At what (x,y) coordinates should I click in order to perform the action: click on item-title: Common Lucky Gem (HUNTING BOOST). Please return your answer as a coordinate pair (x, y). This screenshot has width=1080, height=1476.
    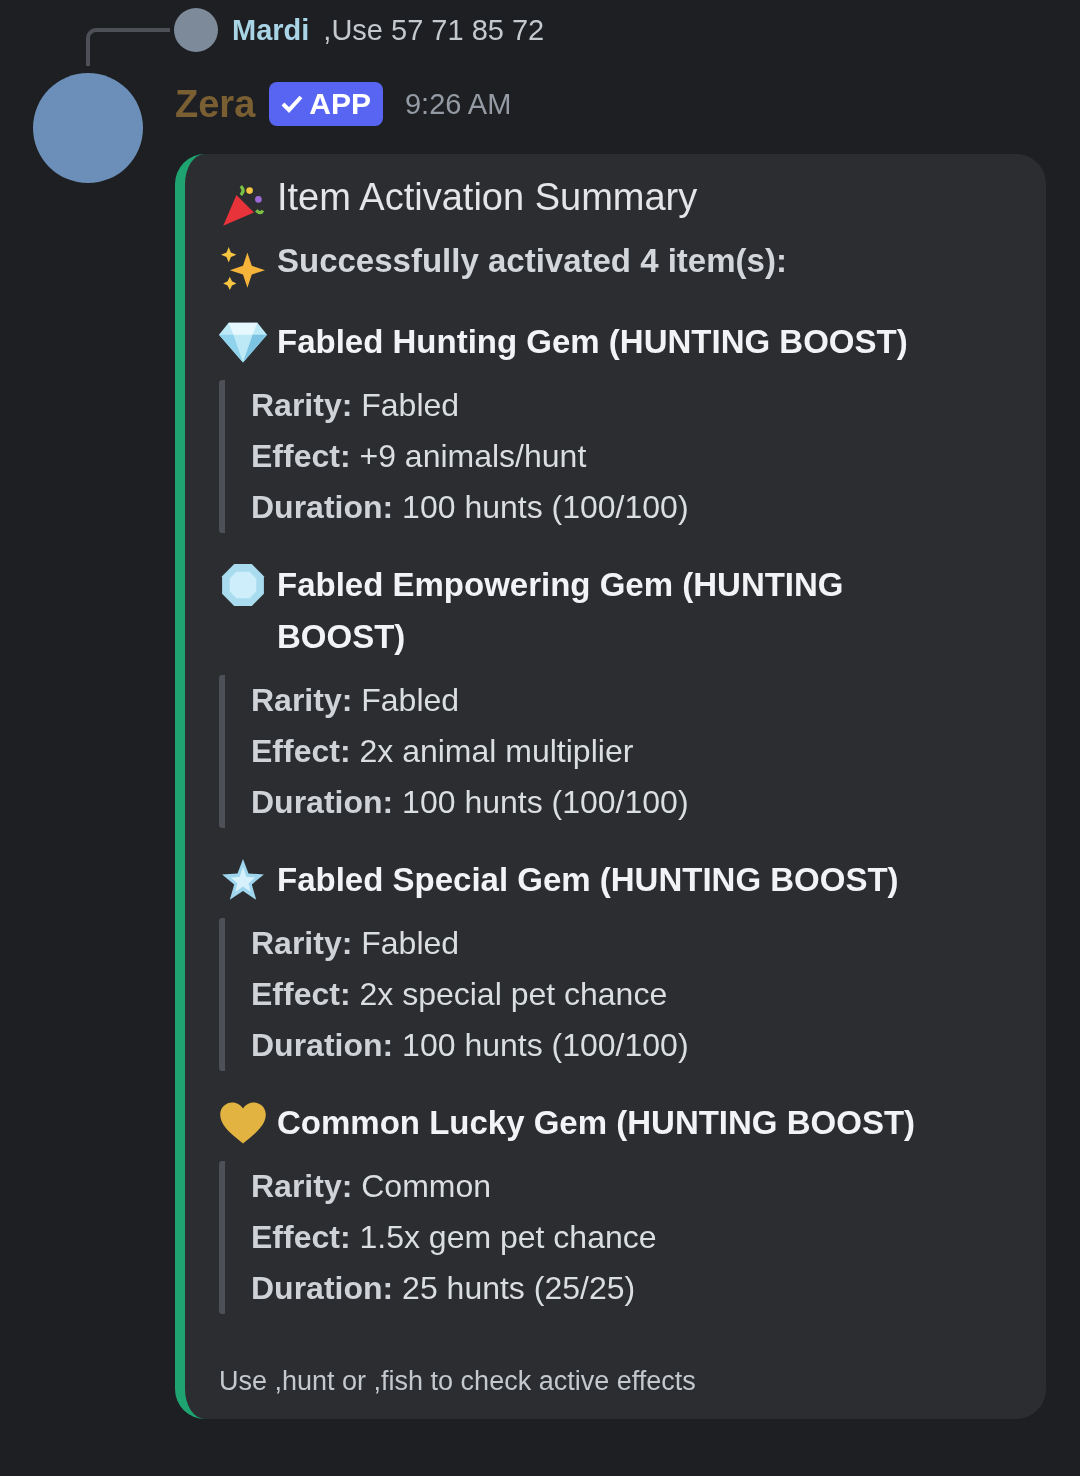
    Looking at the image, I should click on (596, 1122).